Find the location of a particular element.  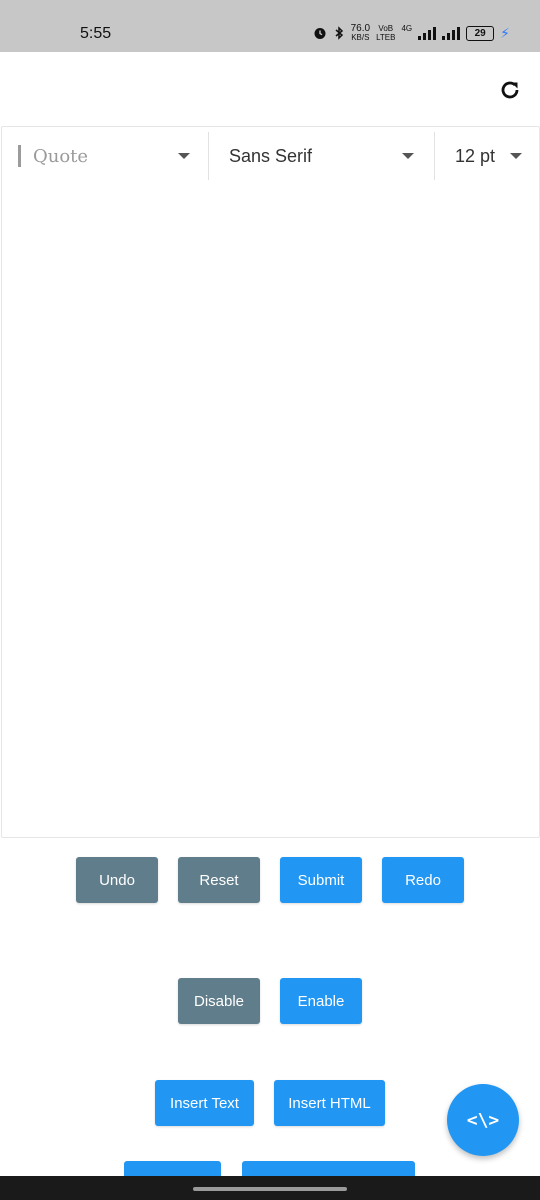

enable-button: Enable is located at coordinates (321, 1001).